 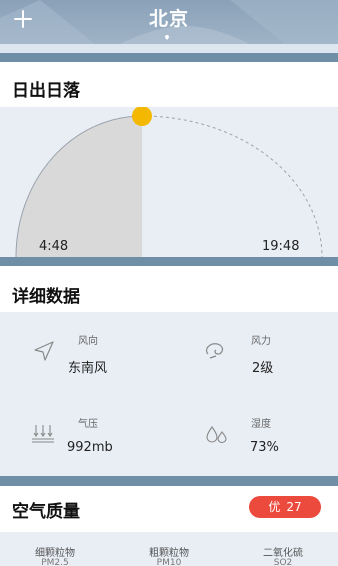 I want to click on details-section-title: 详细数据, so click(x=46, y=297).